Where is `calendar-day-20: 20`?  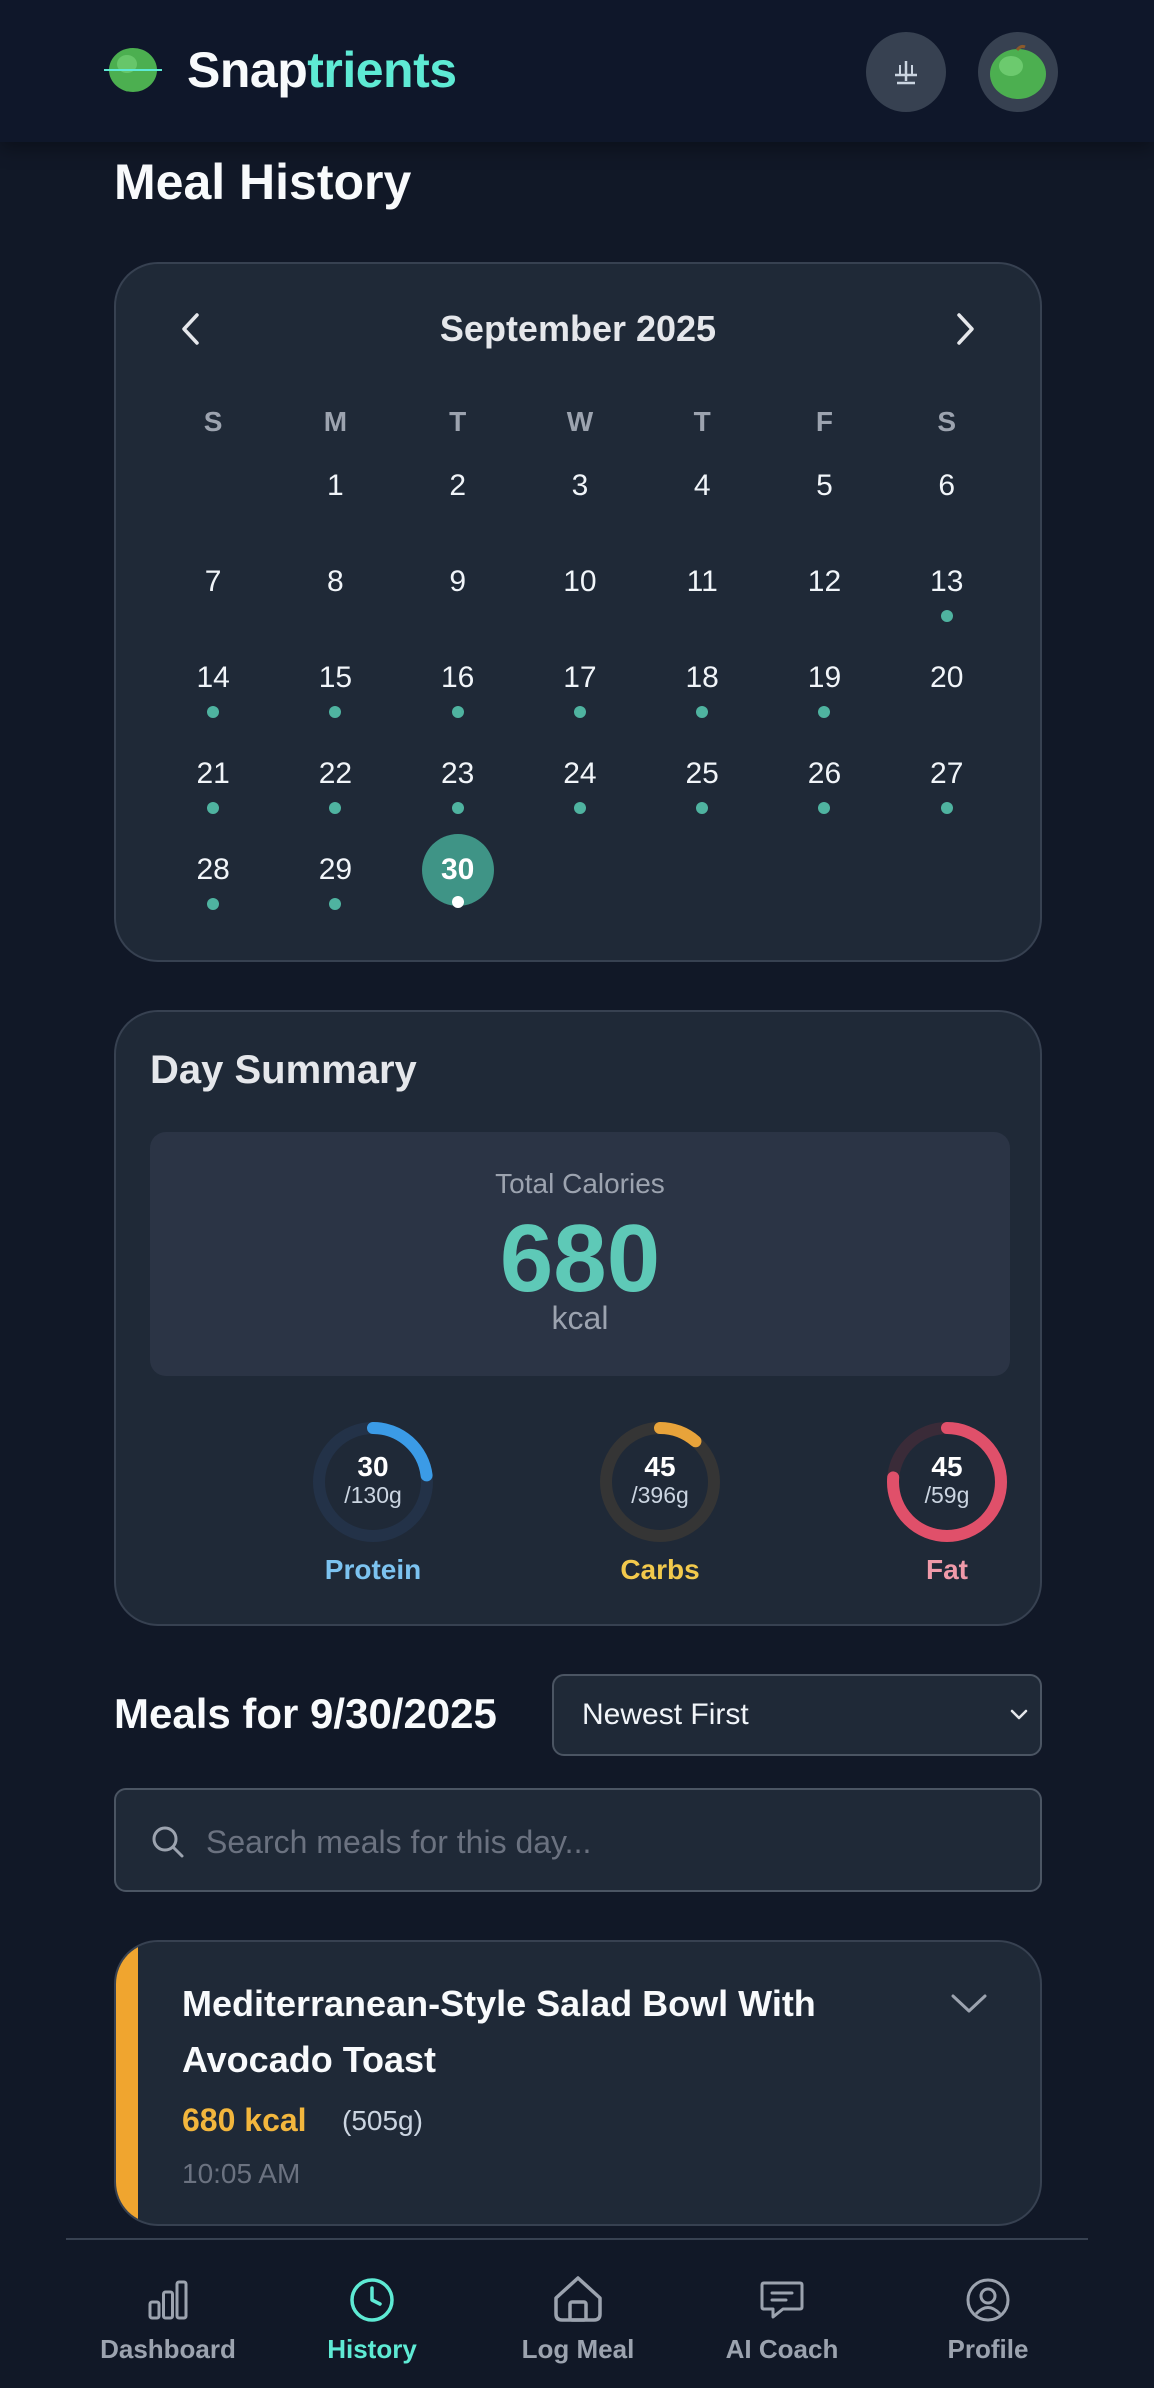
calendar-day-20: 20 is located at coordinates (947, 704).